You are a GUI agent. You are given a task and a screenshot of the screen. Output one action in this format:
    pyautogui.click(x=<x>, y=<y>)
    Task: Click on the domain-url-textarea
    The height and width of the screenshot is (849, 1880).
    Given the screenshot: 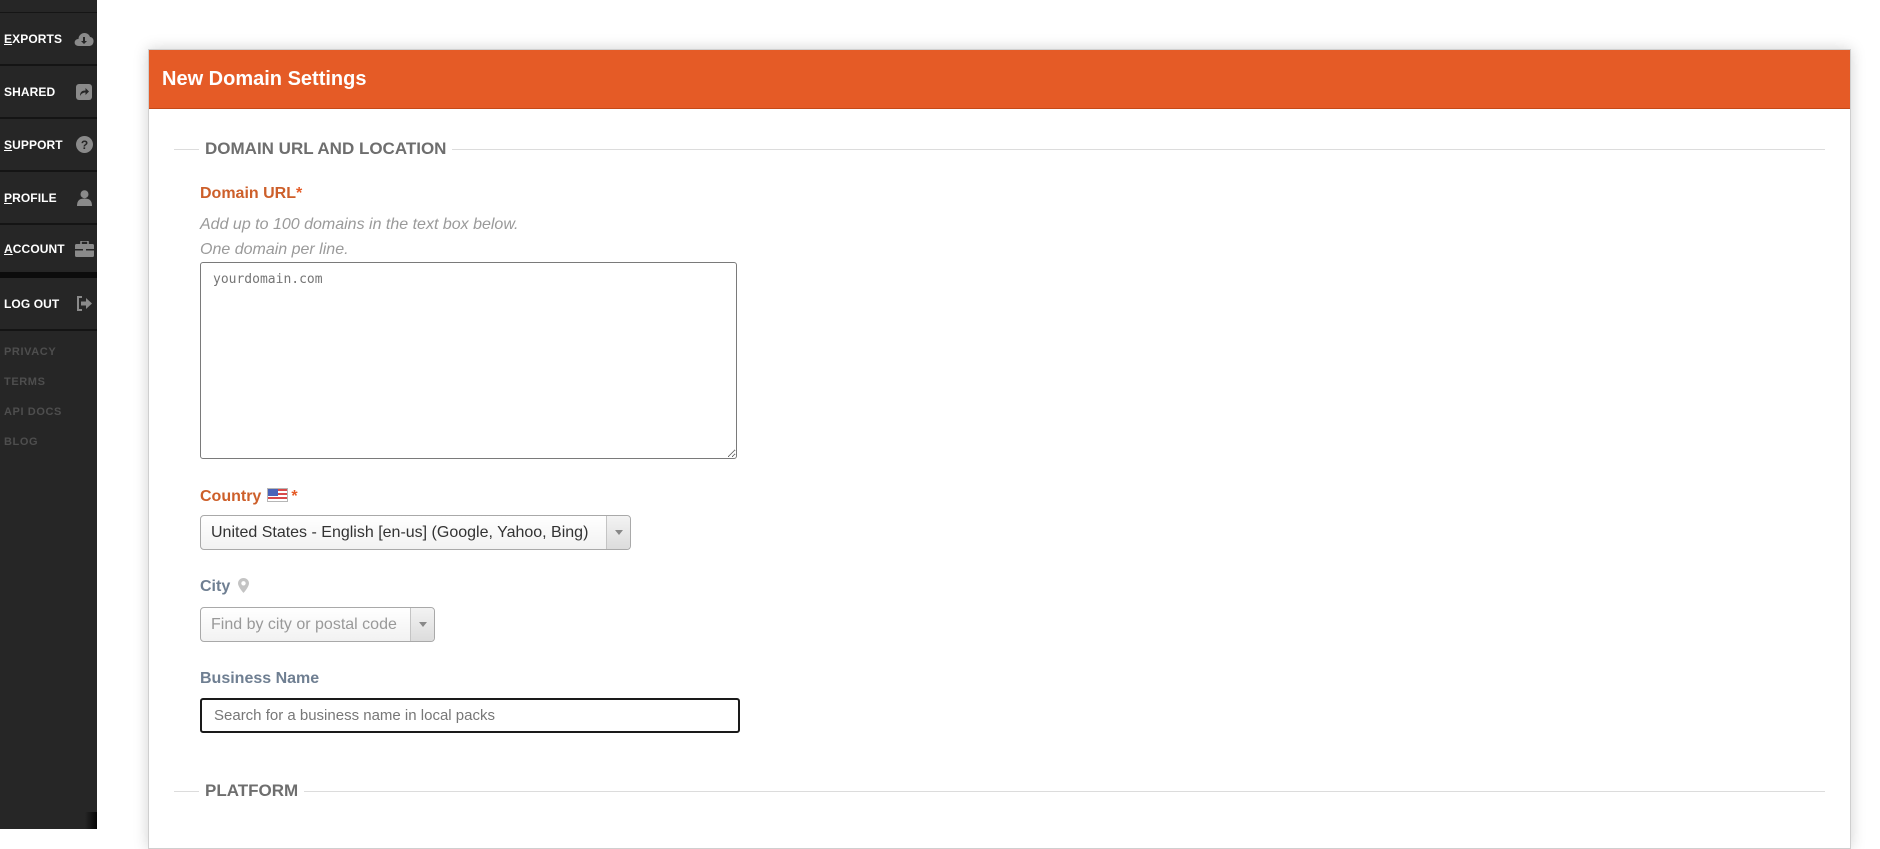 What is the action you would take?
    pyautogui.click(x=468, y=360)
    